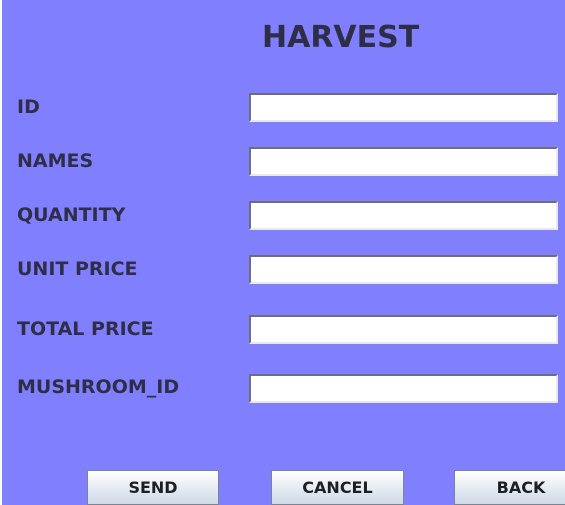 The height and width of the screenshot is (505, 565). Describe the element at coordinates (403, 388) in the screenshot. I see `mushroom-id-field` at that location.